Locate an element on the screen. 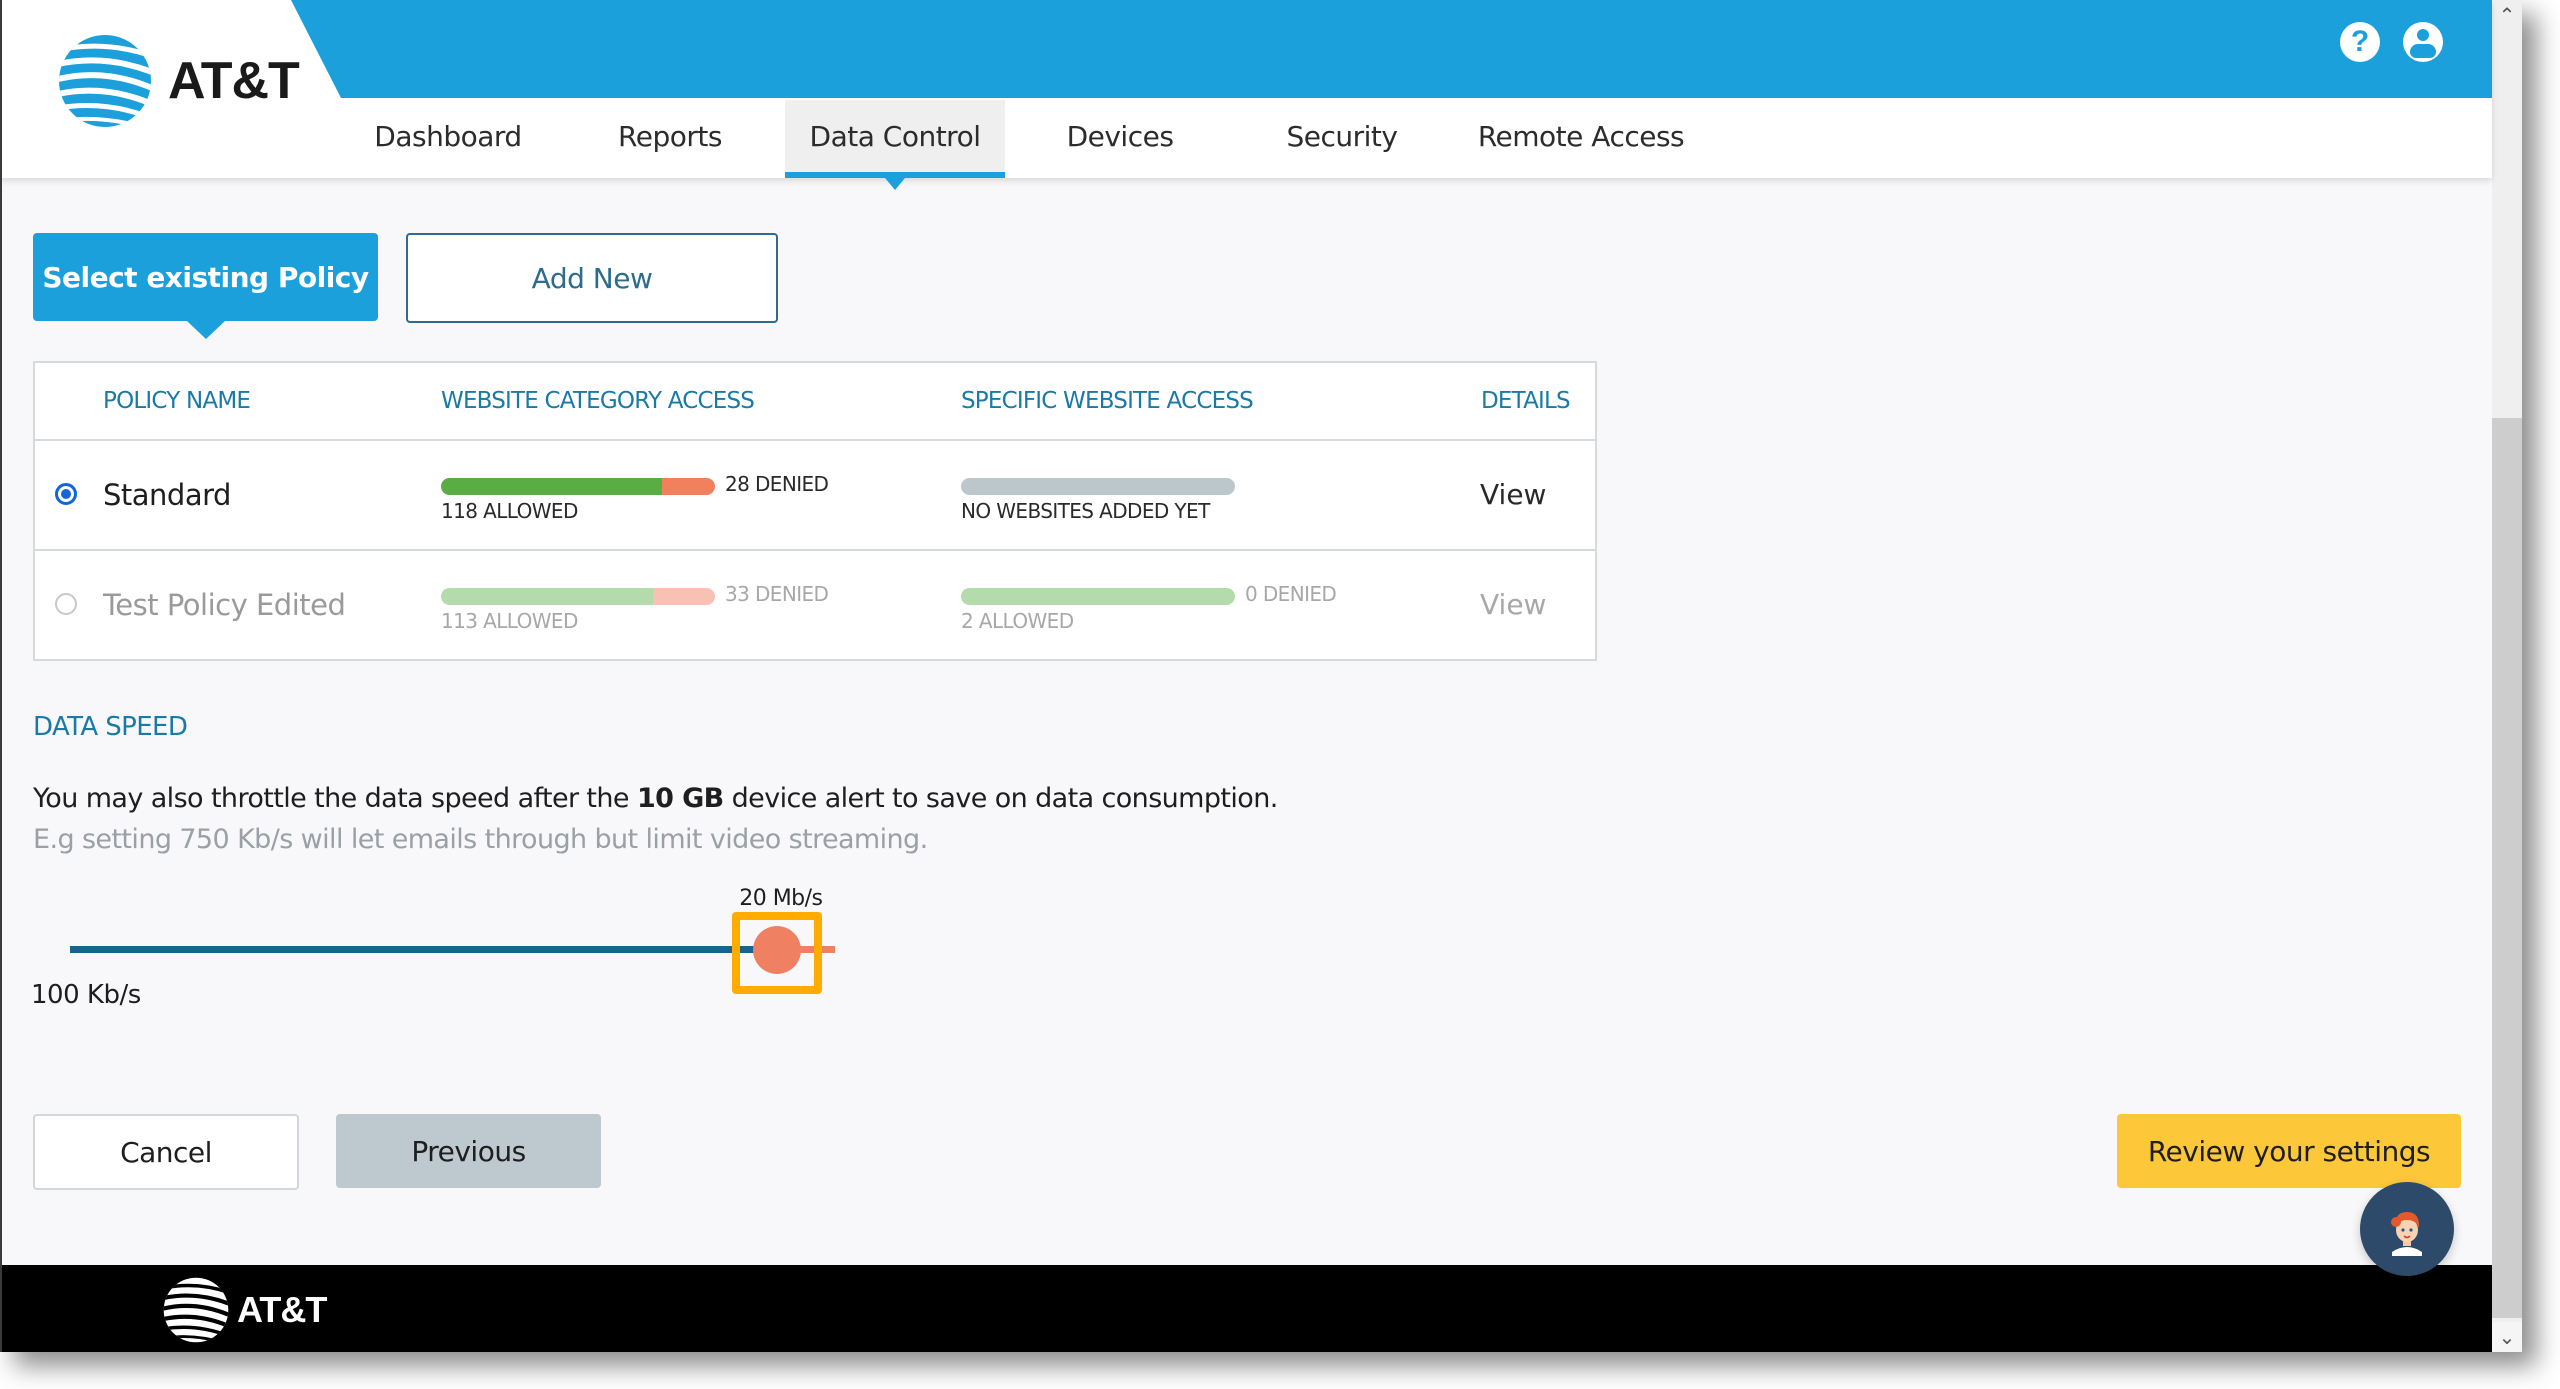  tab-dashboard: Dashboard is located at coordinates (448, 136).